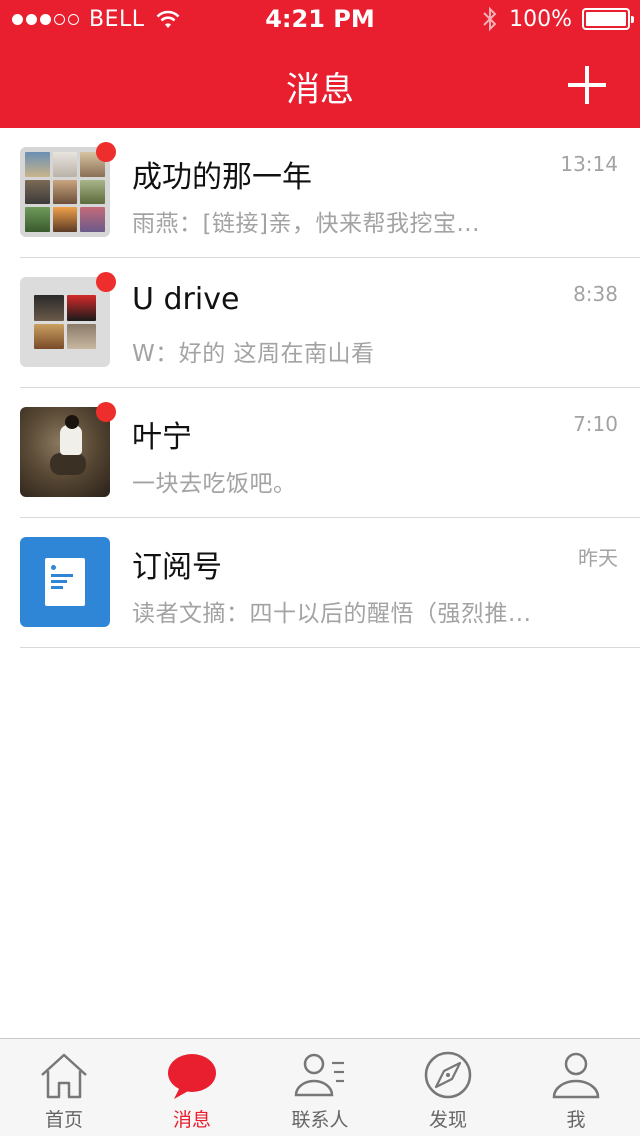 This screenshot has width=640, height=1136. I want to click on header: BELL 4:21 PM 100% 消息, so click(320, 64).